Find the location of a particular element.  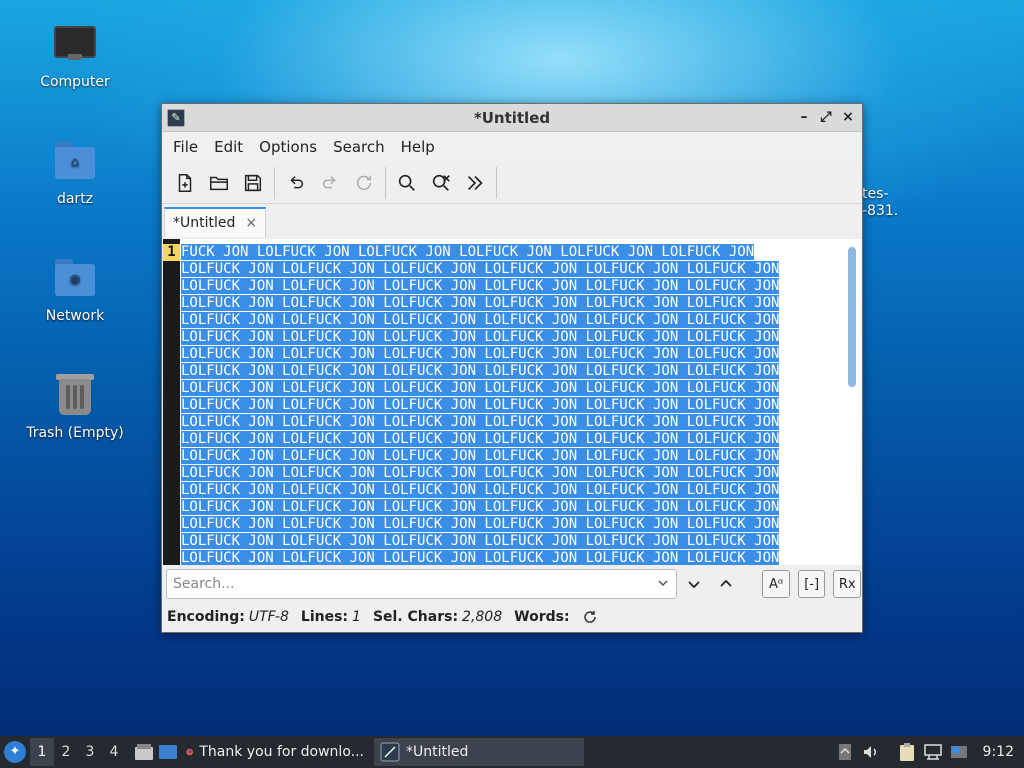

home-folder-icon: ⌂ is located at coordinates (75, 163).